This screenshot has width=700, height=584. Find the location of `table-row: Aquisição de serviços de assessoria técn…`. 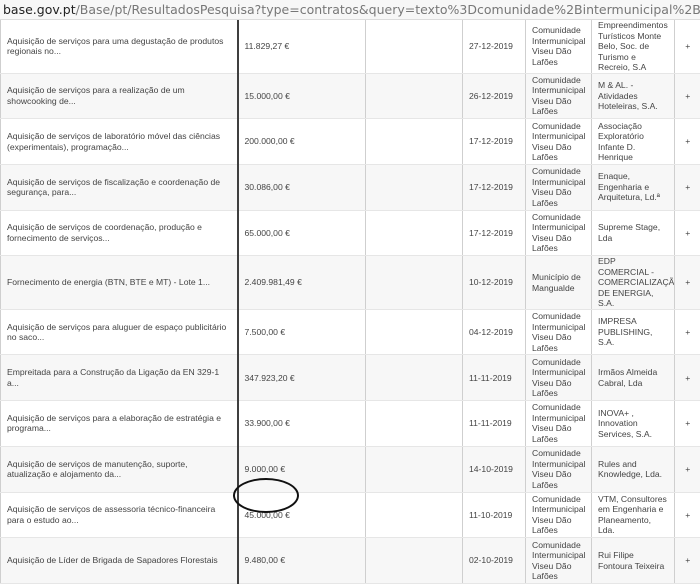

table-row: Aquisição de serviços de assessoria técn… is located at coordinates (350, 515).